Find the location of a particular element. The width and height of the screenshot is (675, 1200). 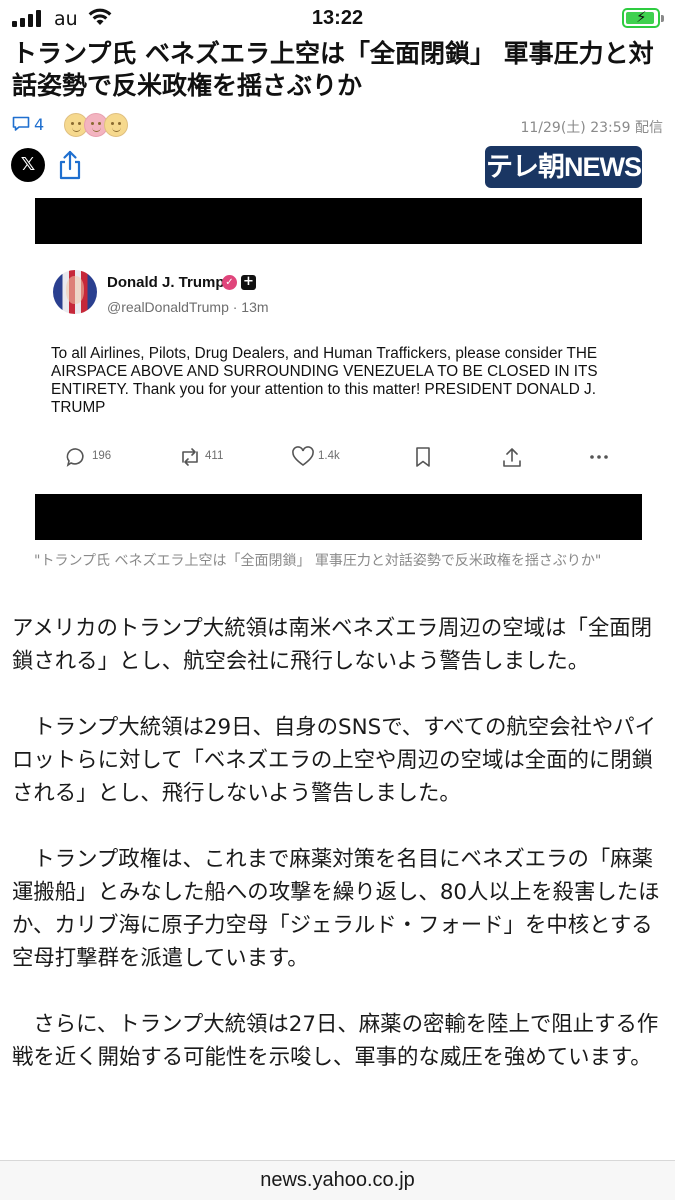

article-meta: 4 11/29(土) 23:59 配信 is located at coordinates (337, 126).